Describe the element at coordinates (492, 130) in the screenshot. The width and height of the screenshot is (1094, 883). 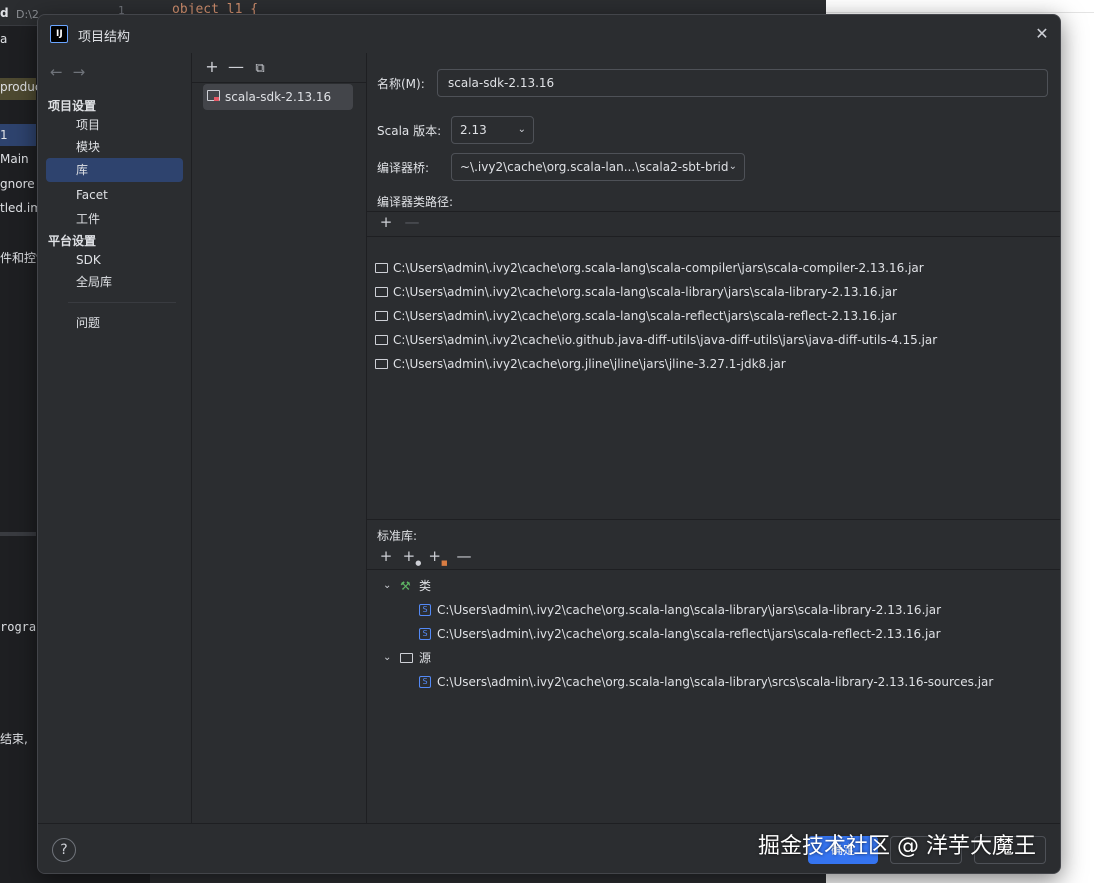
I see `scala-version-dropdown: 2.13 ⌄` at that location.